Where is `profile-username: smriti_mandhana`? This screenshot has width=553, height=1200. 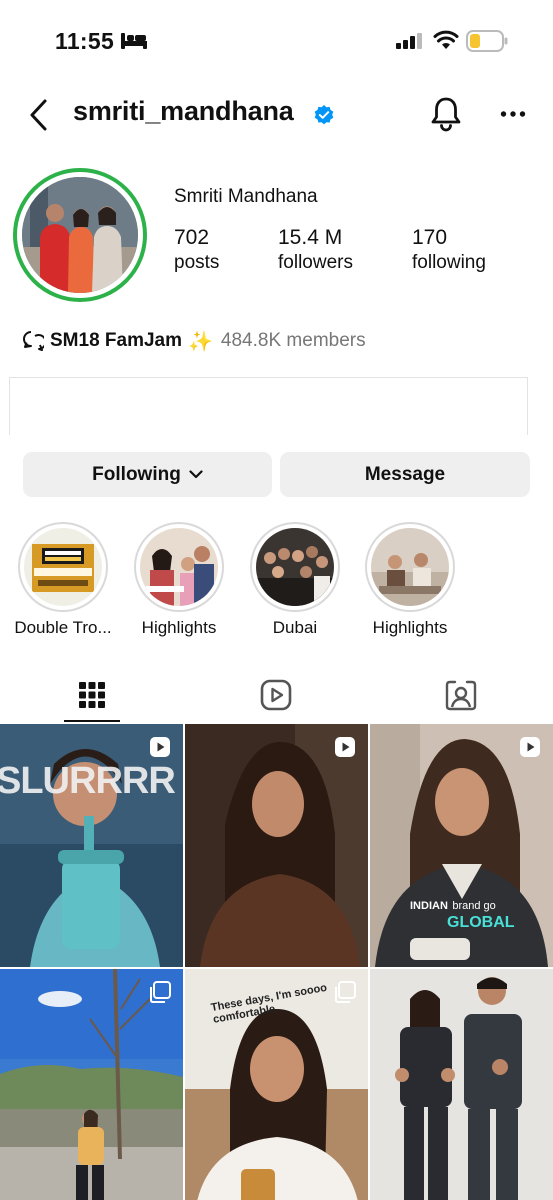
profile-username: smriti_mandhana is located at coordinates (183, 111).